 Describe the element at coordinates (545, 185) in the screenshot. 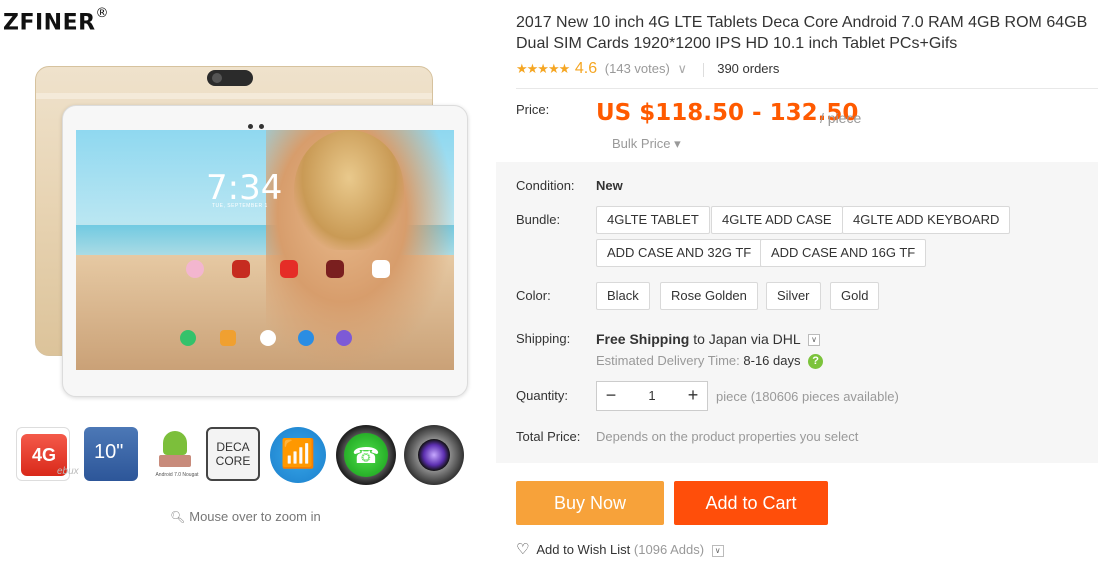

I see `condition-label: Condition:` at that location.